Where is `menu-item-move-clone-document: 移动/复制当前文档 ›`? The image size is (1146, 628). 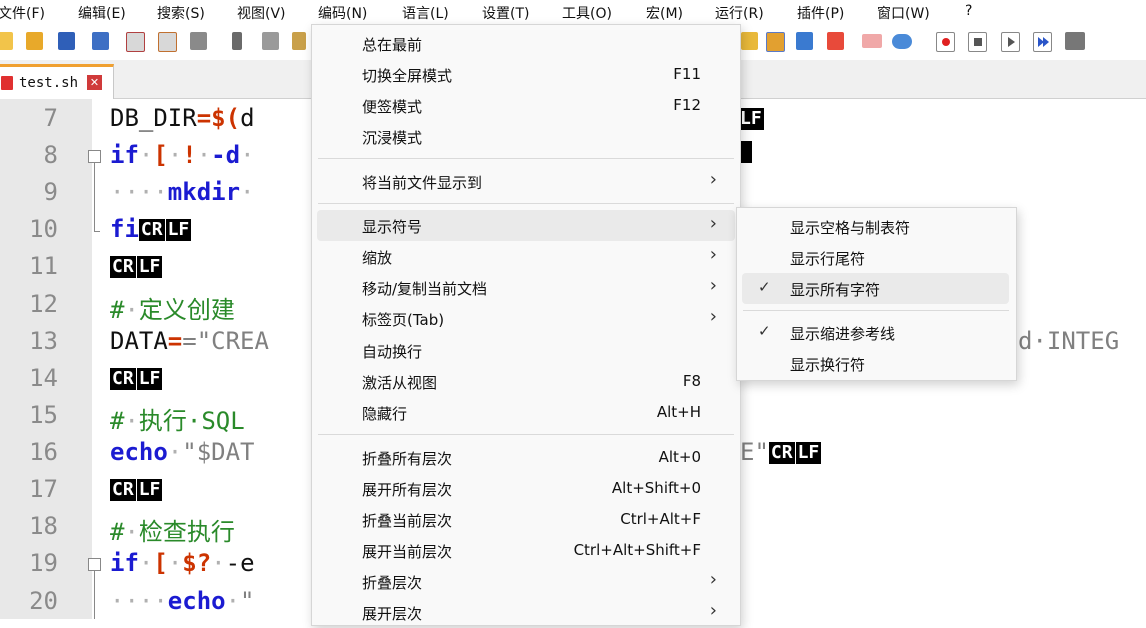
menu-item-move-clone-document: 移动/复制当前文档 › is located at coordinates (526, 287).